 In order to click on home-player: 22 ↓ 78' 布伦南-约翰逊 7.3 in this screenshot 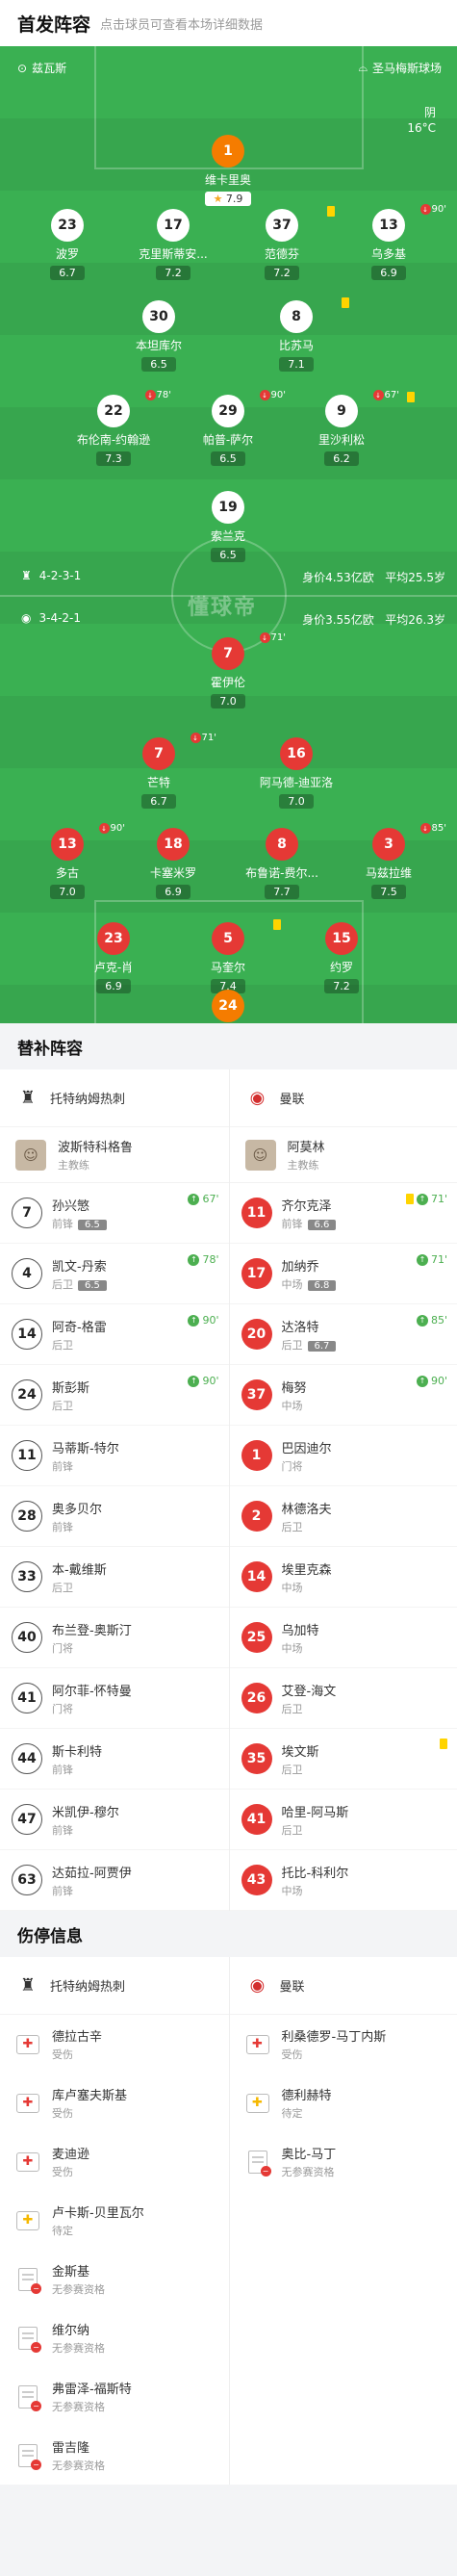, I will do `click(119, 428)`.